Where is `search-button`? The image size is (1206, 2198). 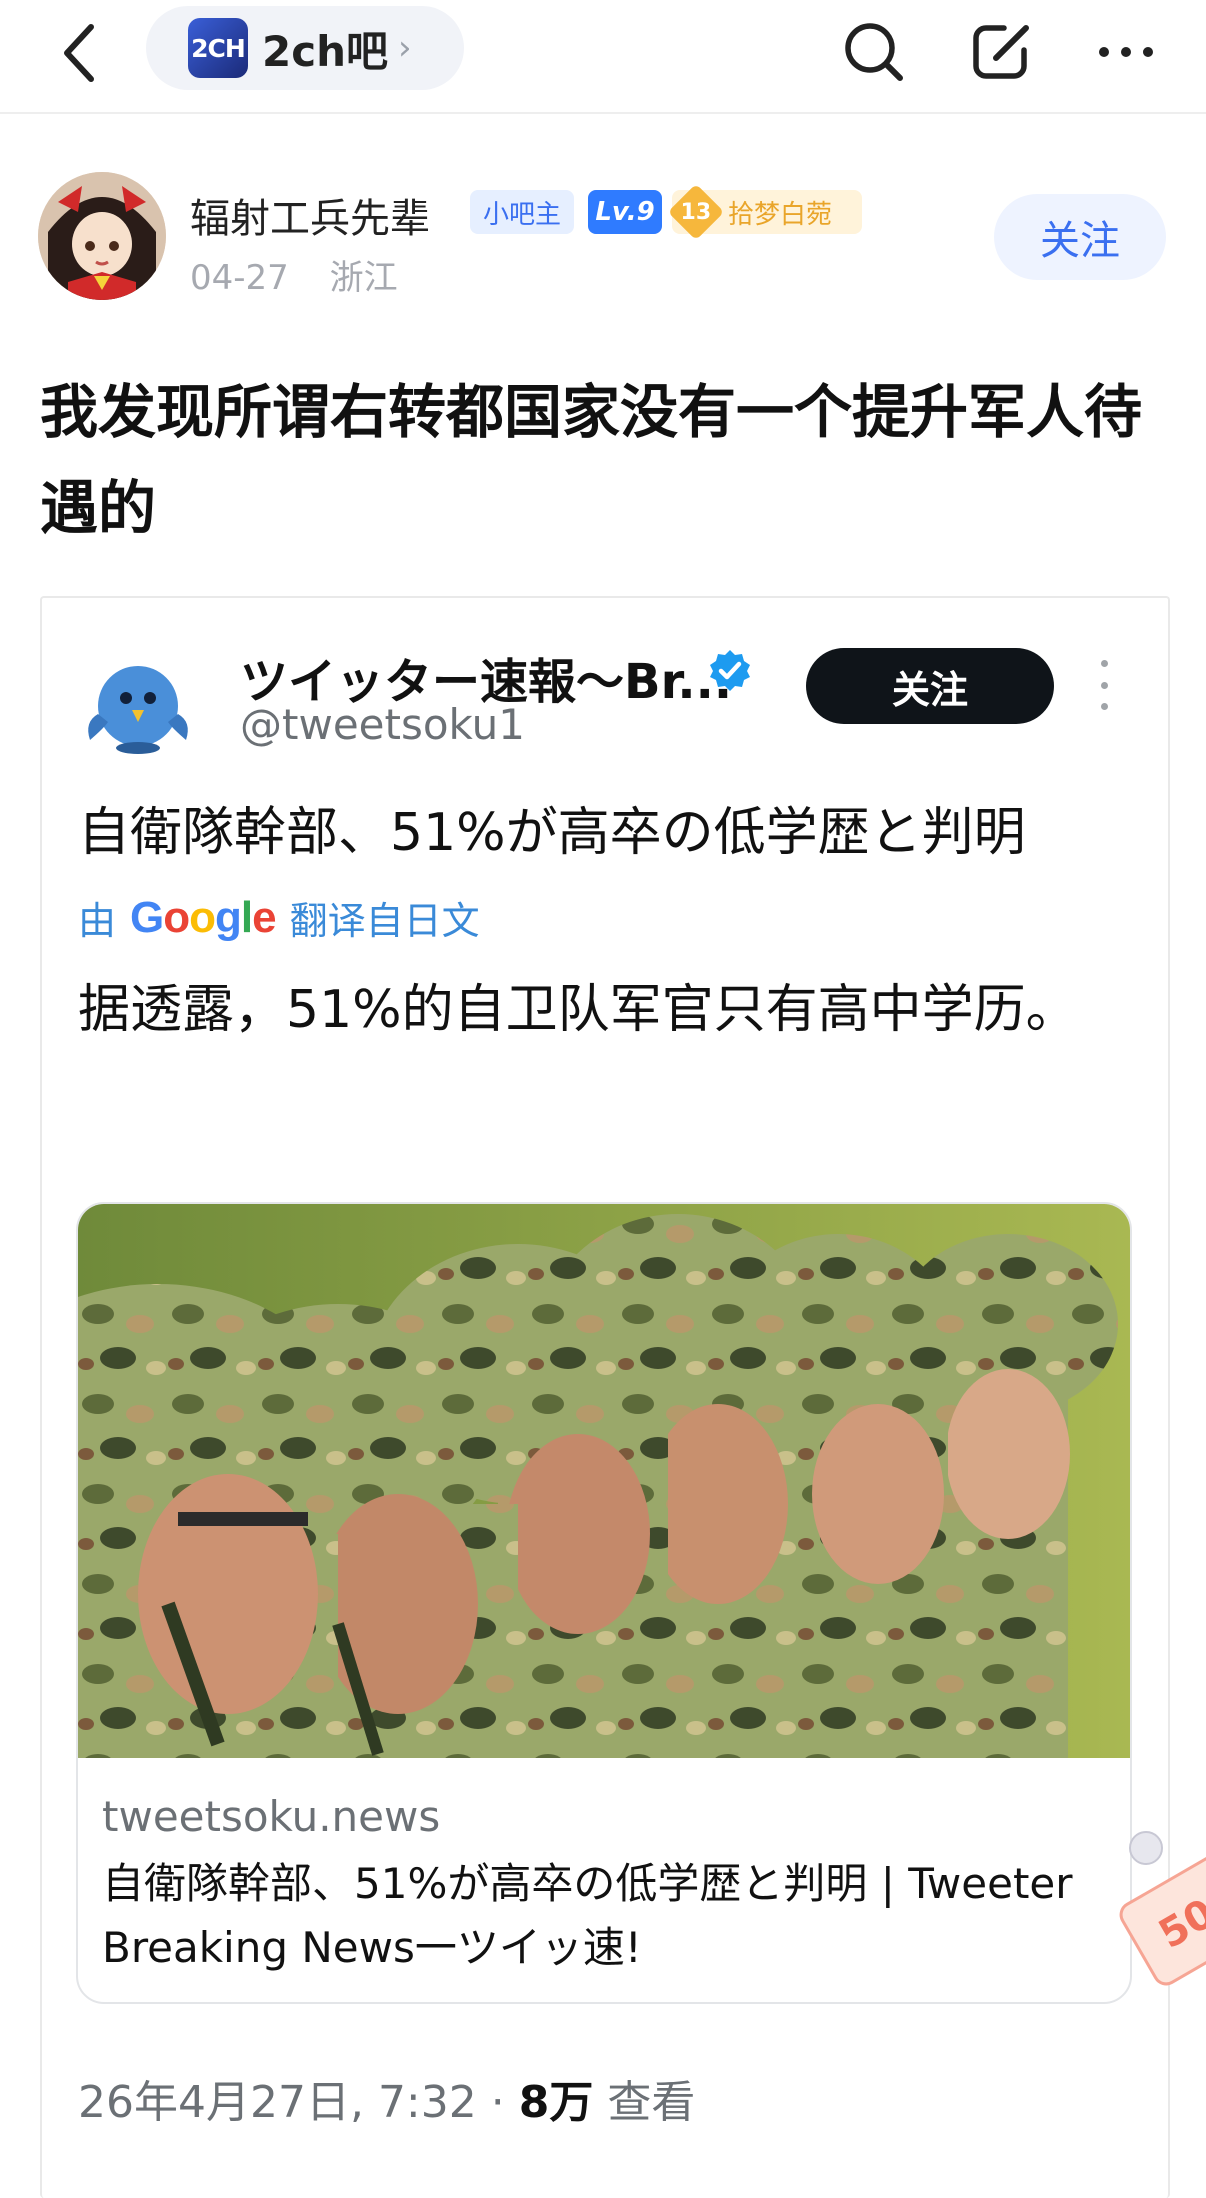
search-button is located at coordinates (874, 52).